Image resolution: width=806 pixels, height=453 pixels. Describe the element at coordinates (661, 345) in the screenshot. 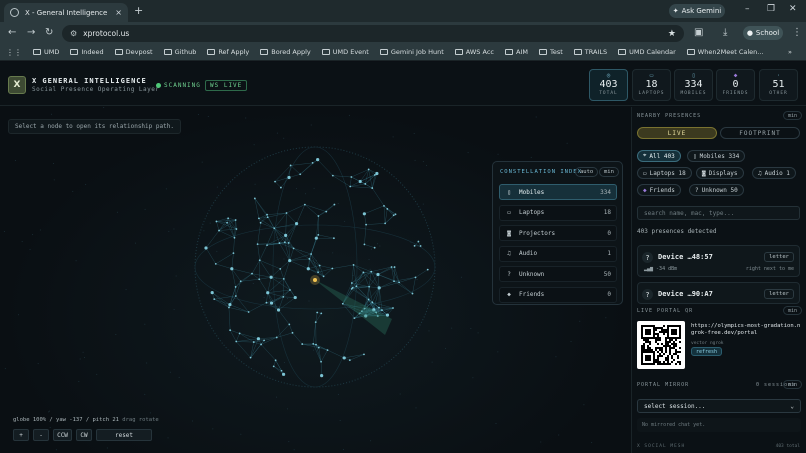

I see `portal-qr-code` at that location.